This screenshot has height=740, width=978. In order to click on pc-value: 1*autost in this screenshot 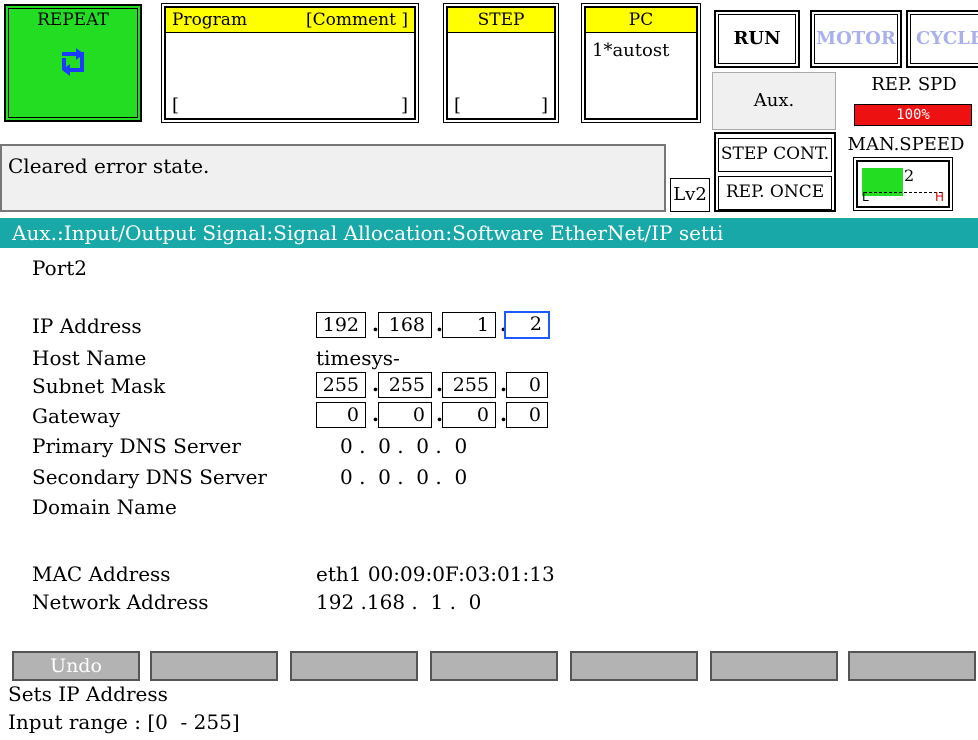, I will do `click(631, 50)`.